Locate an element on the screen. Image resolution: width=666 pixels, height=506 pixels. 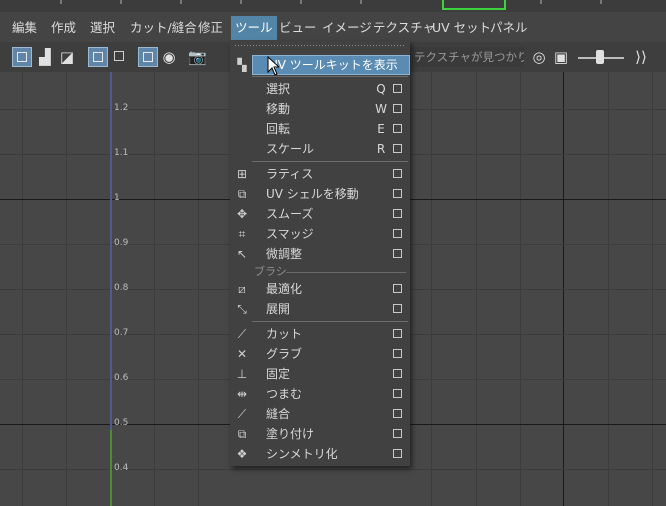
menu-panels: パネル is located at coordinates (509, 28).